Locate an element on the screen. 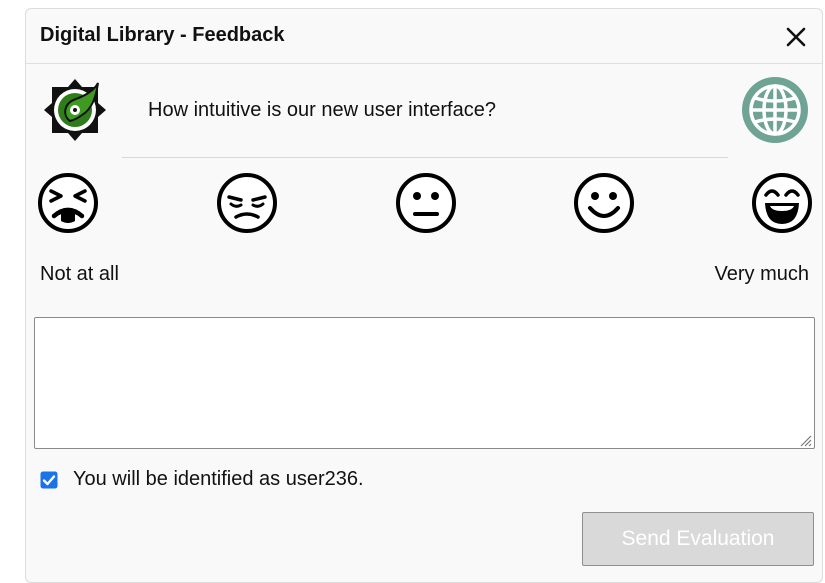  compass-leaf-logo-icon is located at coordinates (75, 110).